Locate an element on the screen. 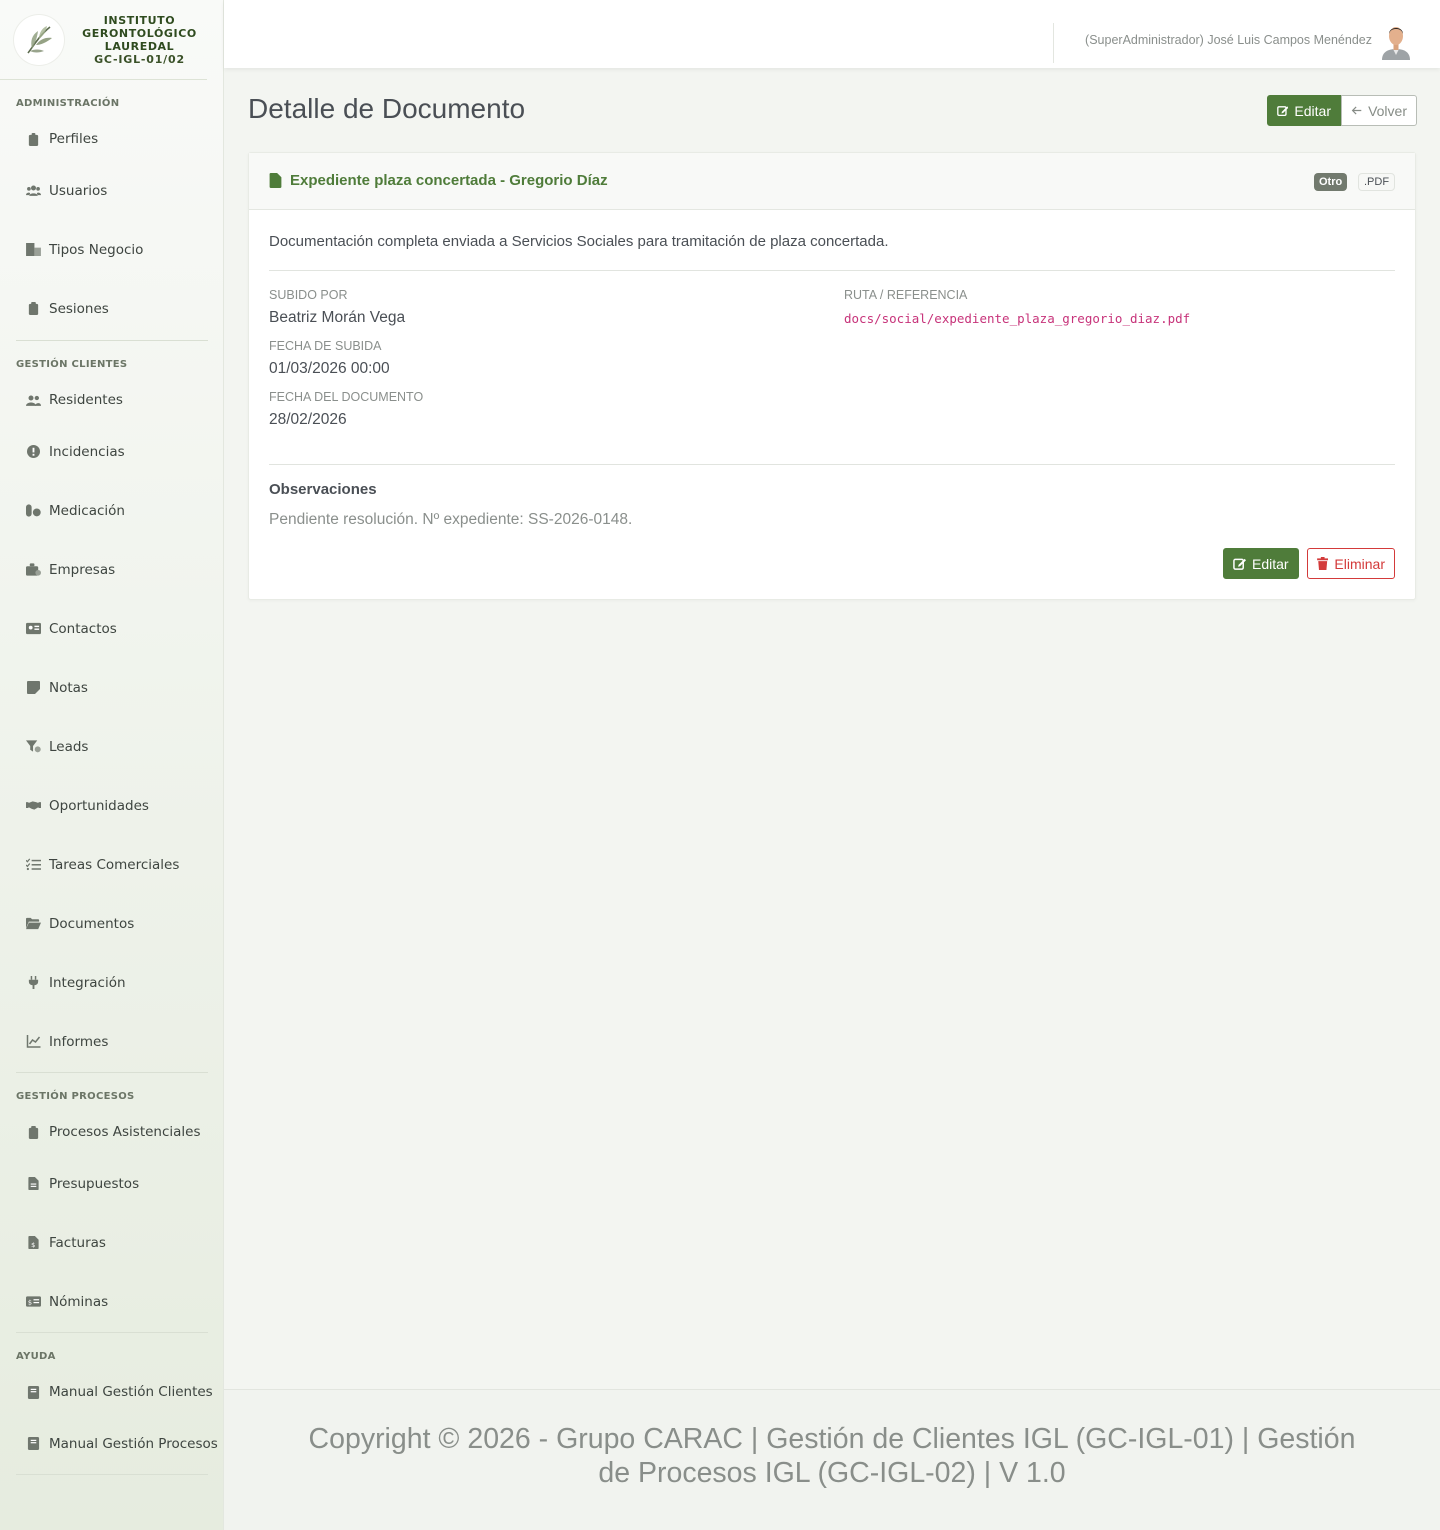  folder-open-icon is located at coordinates (33, 924).